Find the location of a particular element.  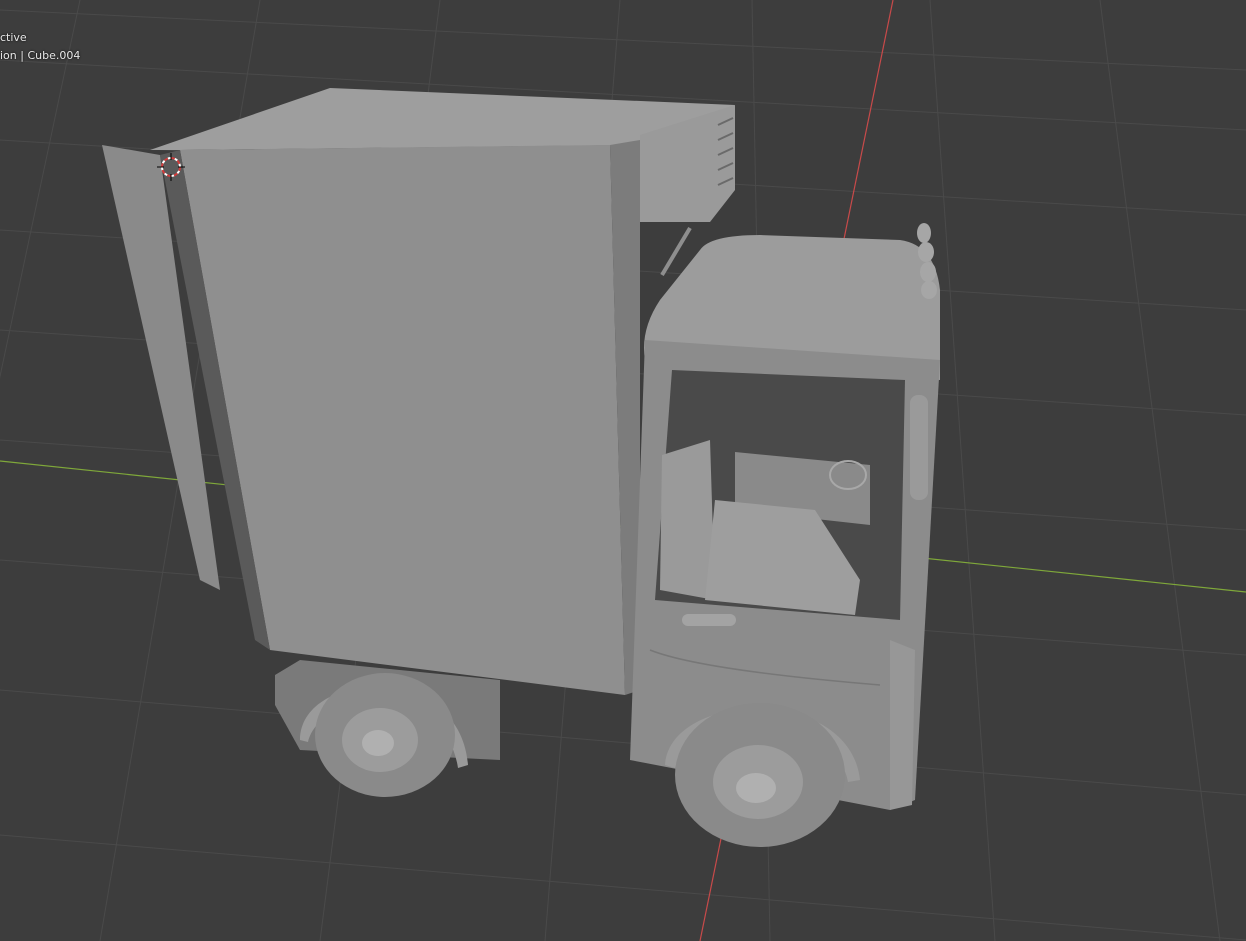

side-mirror is located at coordinates (919, 447).